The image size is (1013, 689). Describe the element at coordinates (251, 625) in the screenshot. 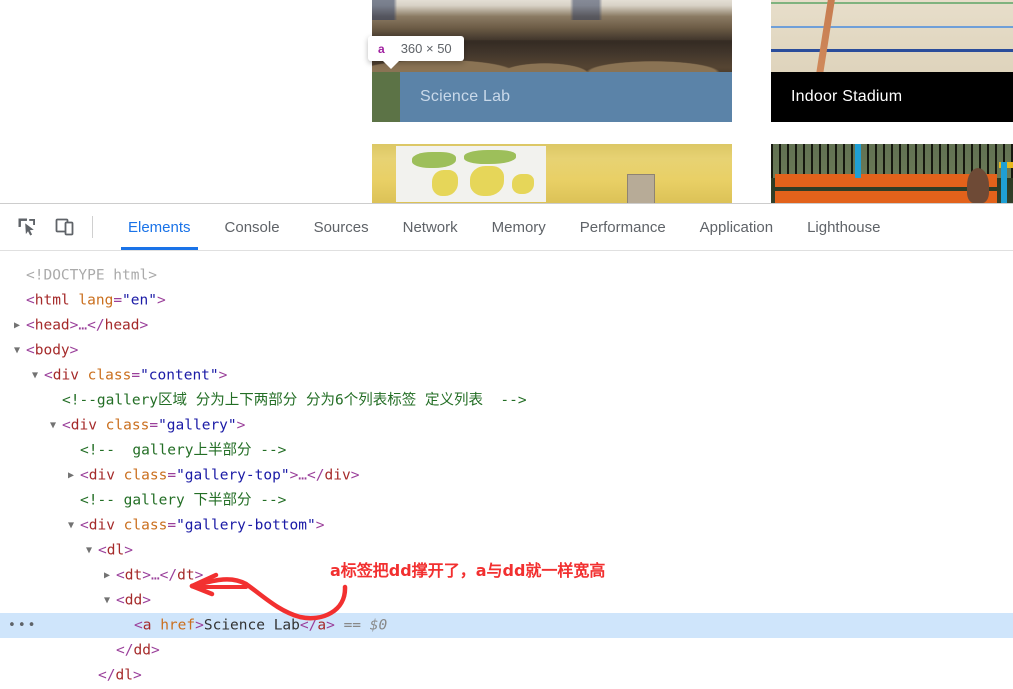

I see `code-token-txt: Science Lab` at that location.